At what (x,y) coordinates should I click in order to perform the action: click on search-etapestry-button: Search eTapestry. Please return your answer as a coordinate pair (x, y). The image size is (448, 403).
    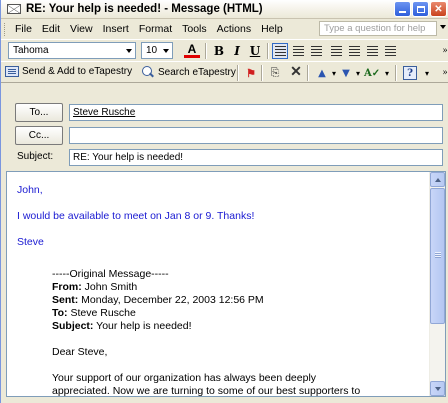
    Looking at the image, I should click on (188, 72).